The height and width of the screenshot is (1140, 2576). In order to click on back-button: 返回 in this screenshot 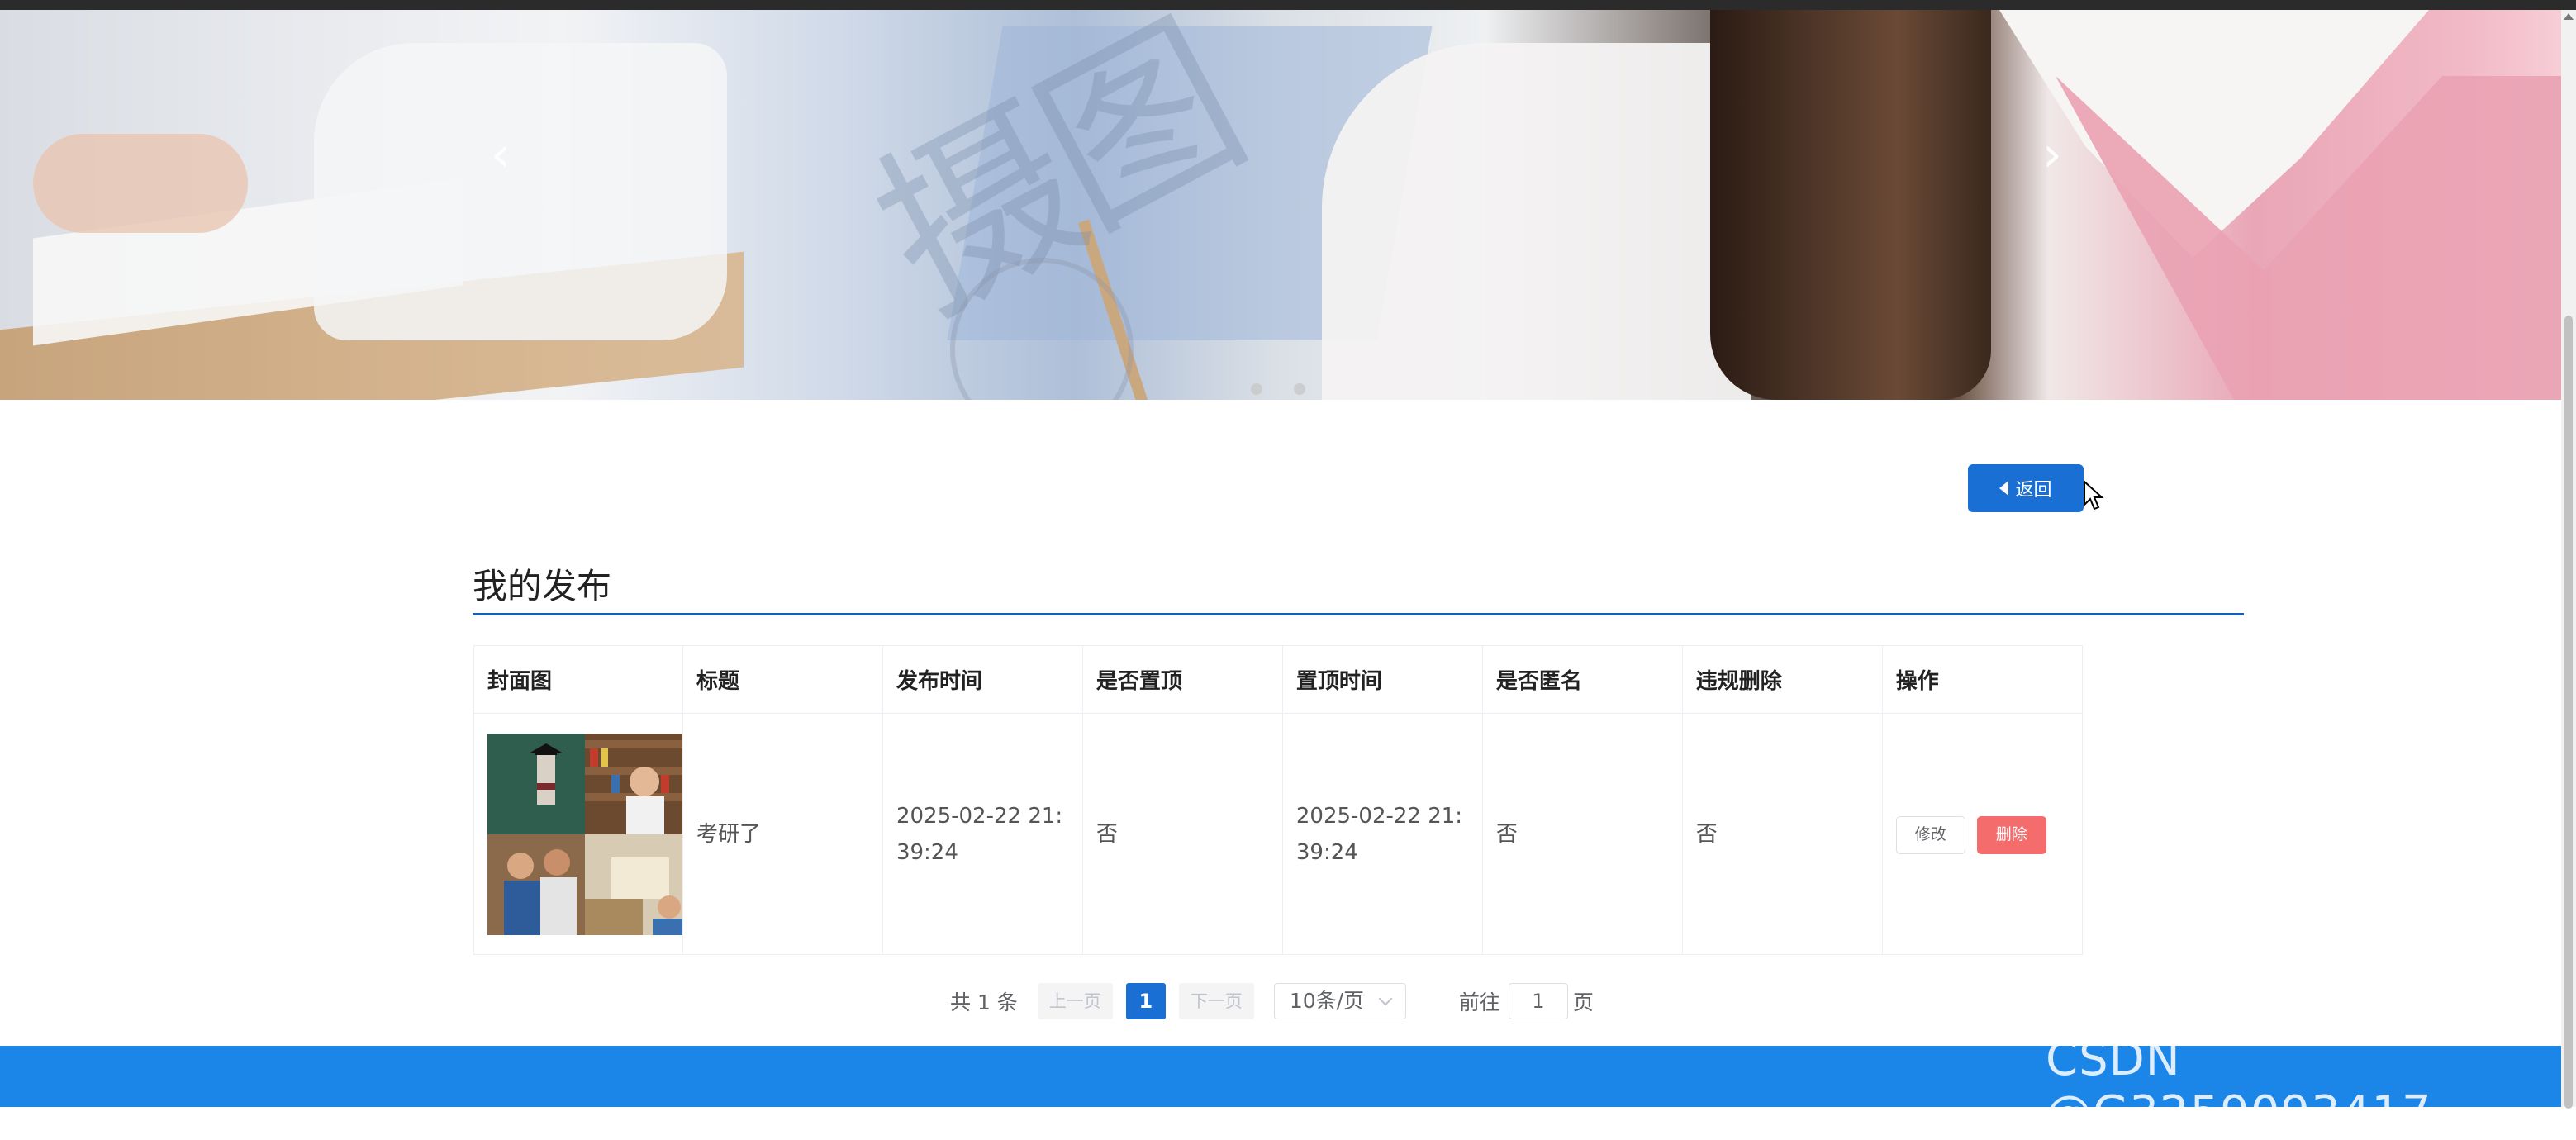, I will do `click(2026, 488)`.